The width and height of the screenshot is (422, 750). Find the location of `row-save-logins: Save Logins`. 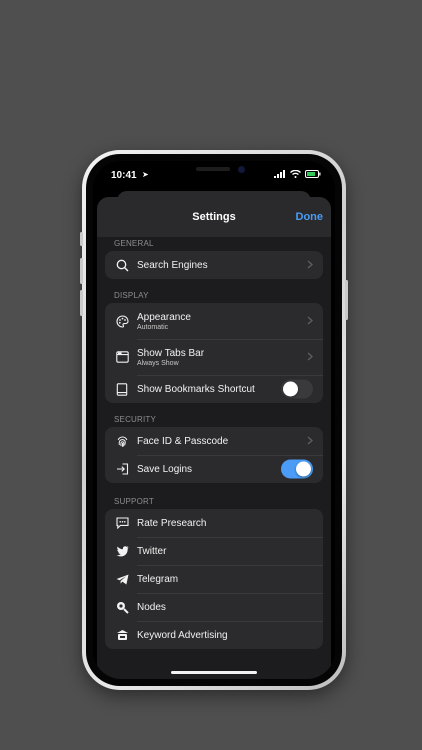

row-save-logins: Save Logins is located at coordinates (214, 469).